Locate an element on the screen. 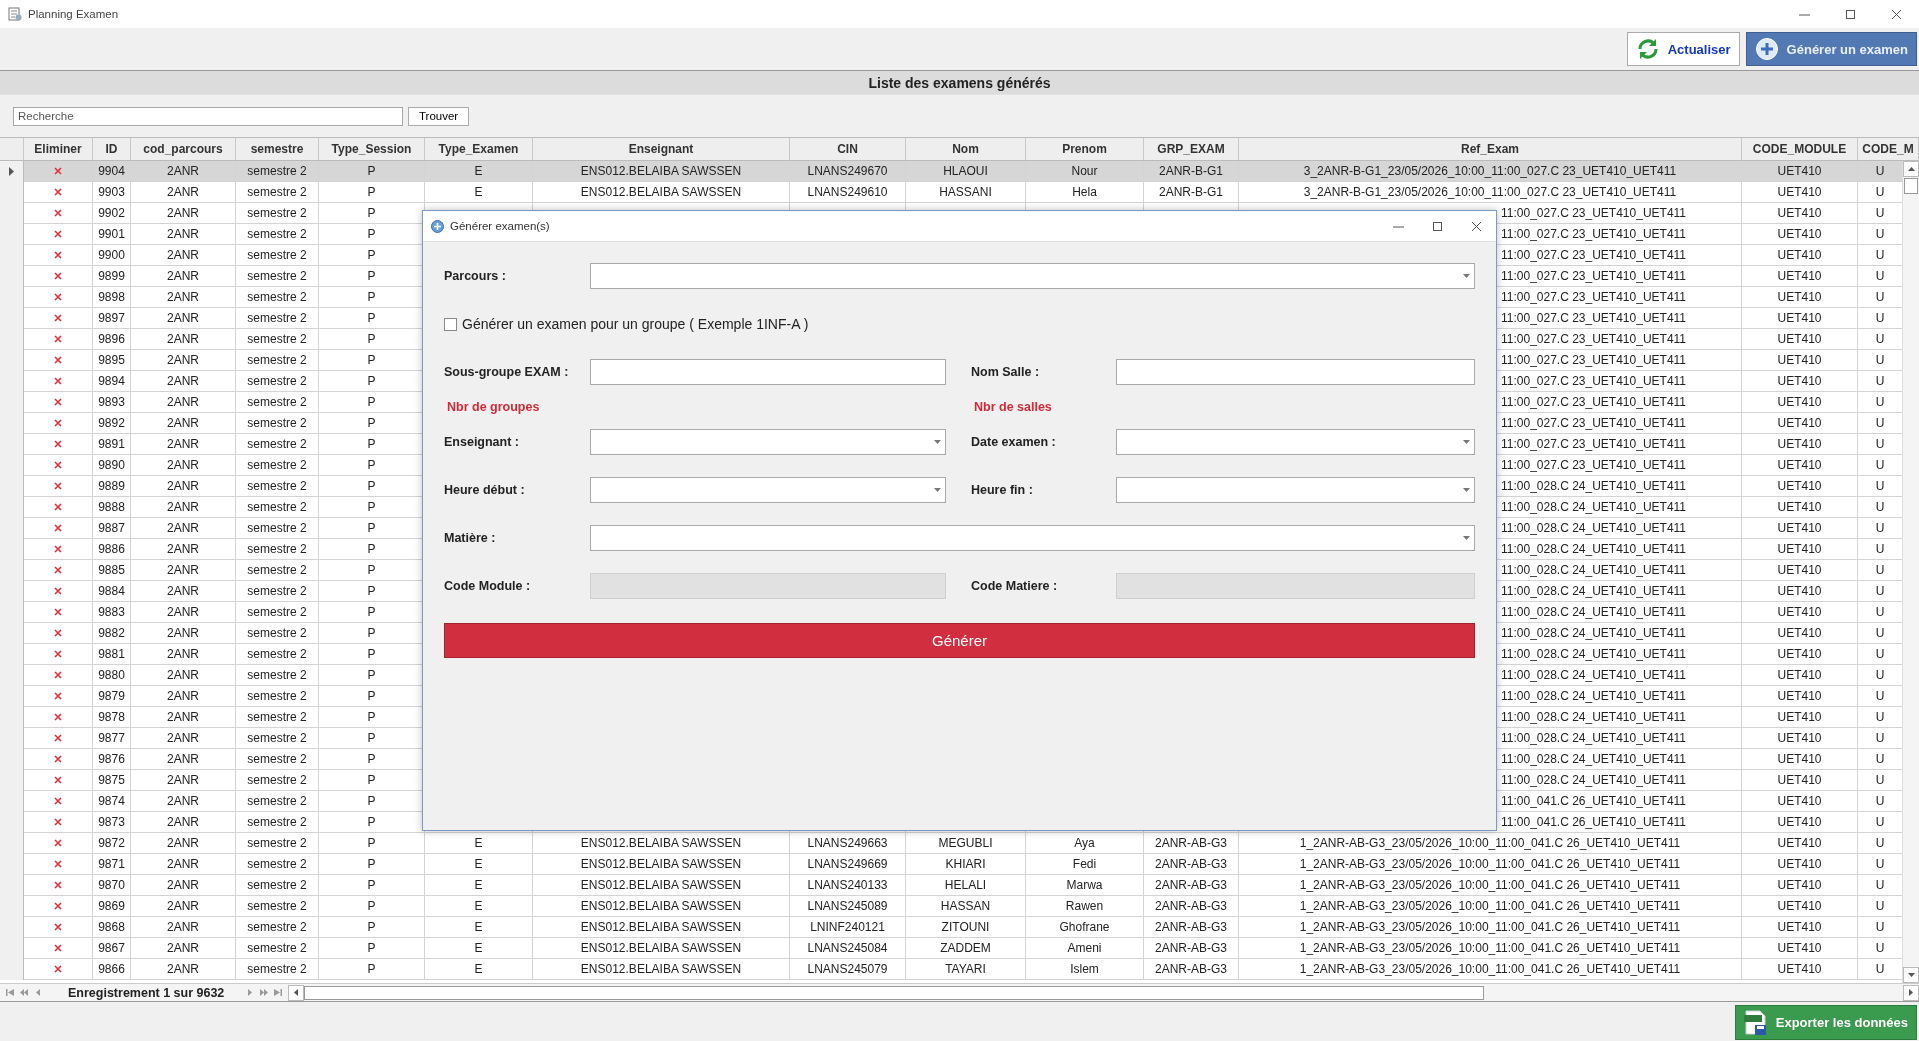 This screenshot has height=1041, width=1919. previous-page-icon is located at coordinates (24, 992).